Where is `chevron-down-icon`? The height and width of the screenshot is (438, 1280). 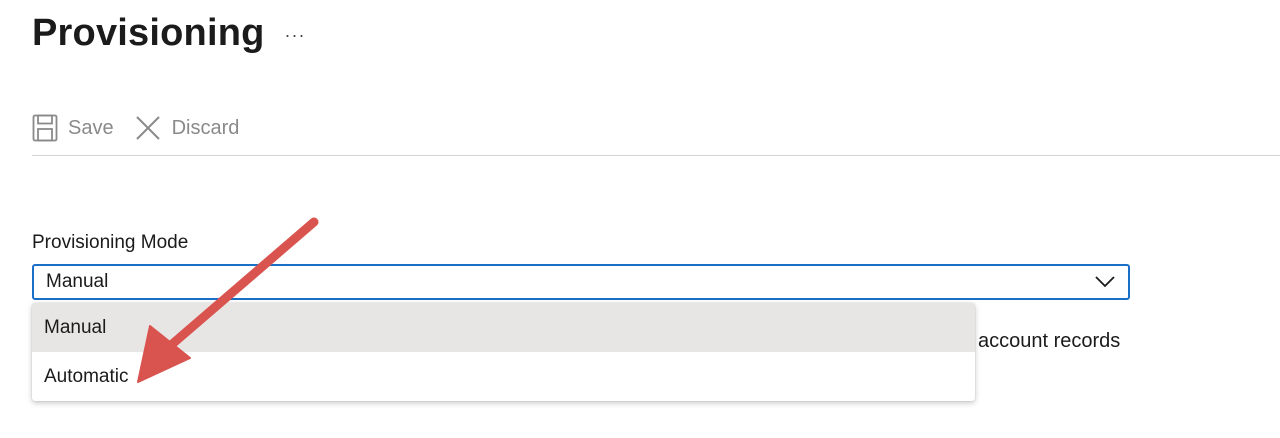 chevron-down-icon is located at coordinates (1105, 282).